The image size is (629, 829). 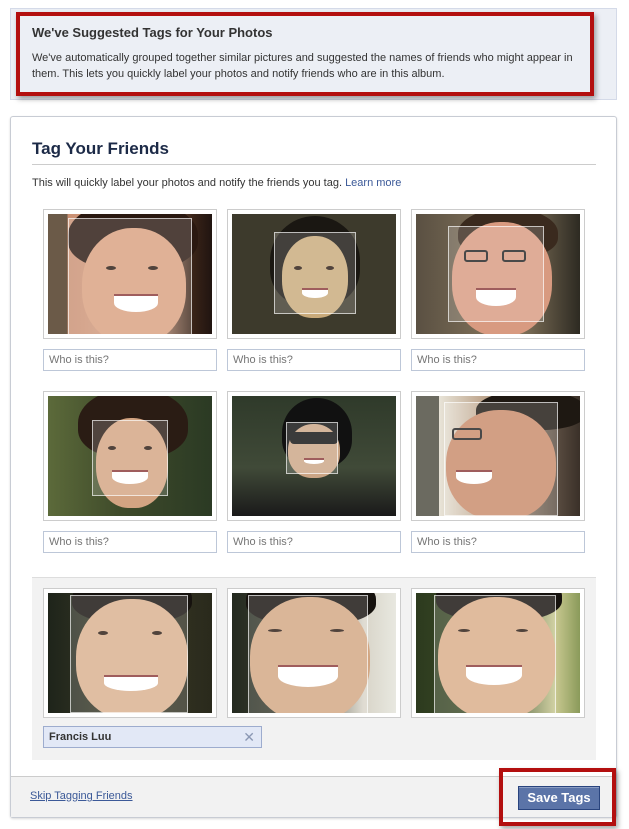 I want to click on page-title: Tag Your Friends, so click(x=100, y=148).